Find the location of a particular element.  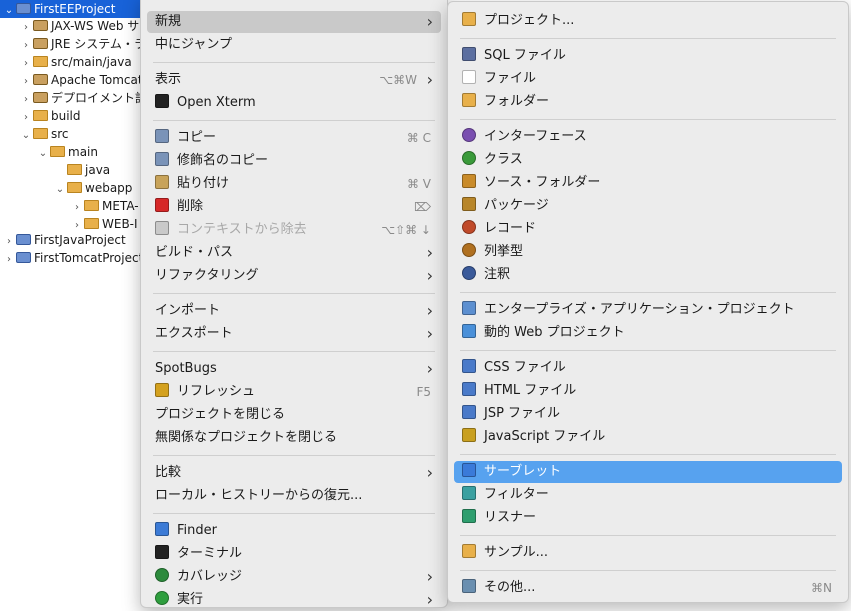

context-menu-item: ターミナル is located at coordinates (294, 554).